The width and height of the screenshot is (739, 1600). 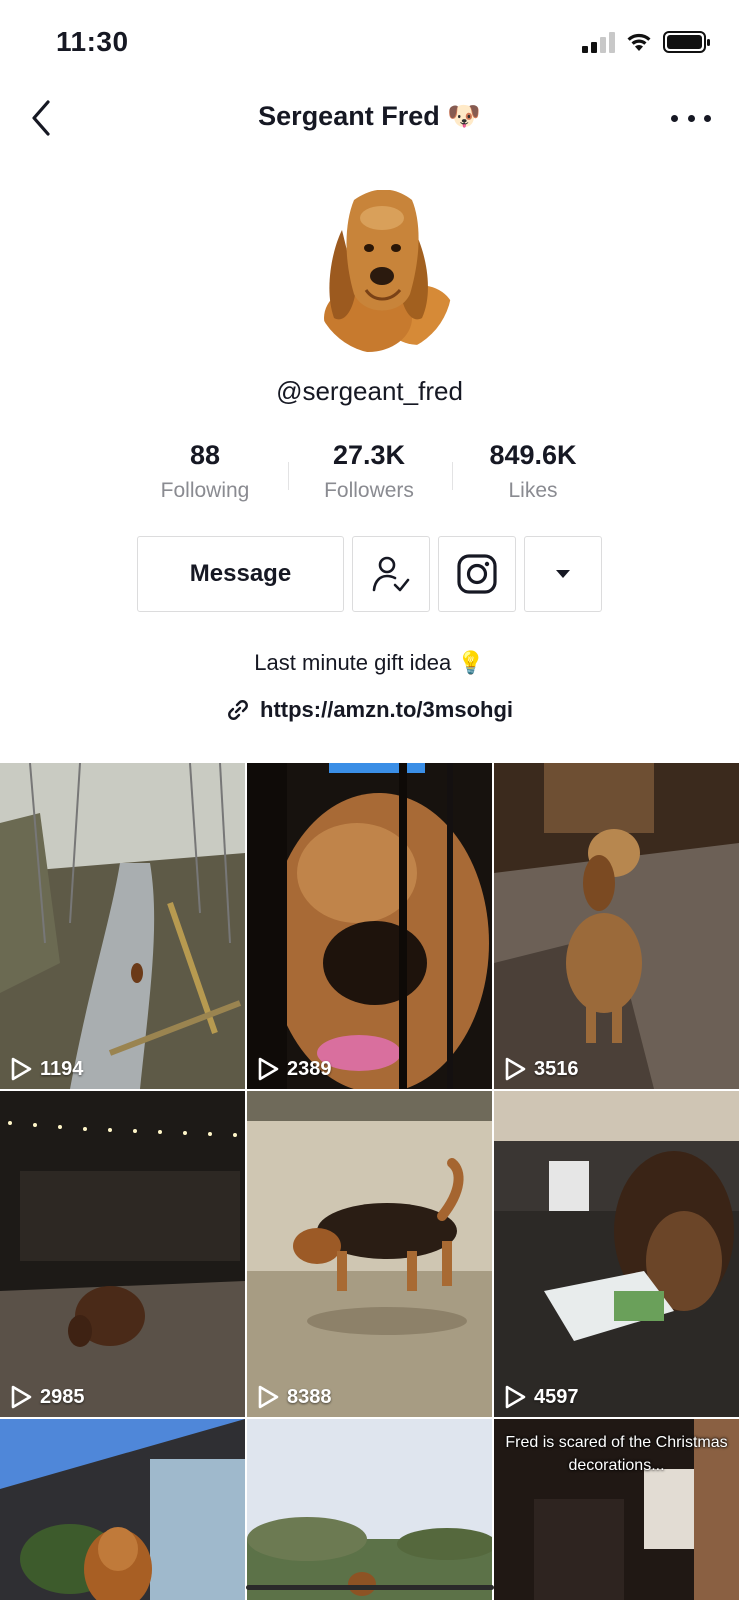 What do you see at coordinates (205, 455) in the screenshot?
I see `following-count: 88` at bounding box center [205, 455].